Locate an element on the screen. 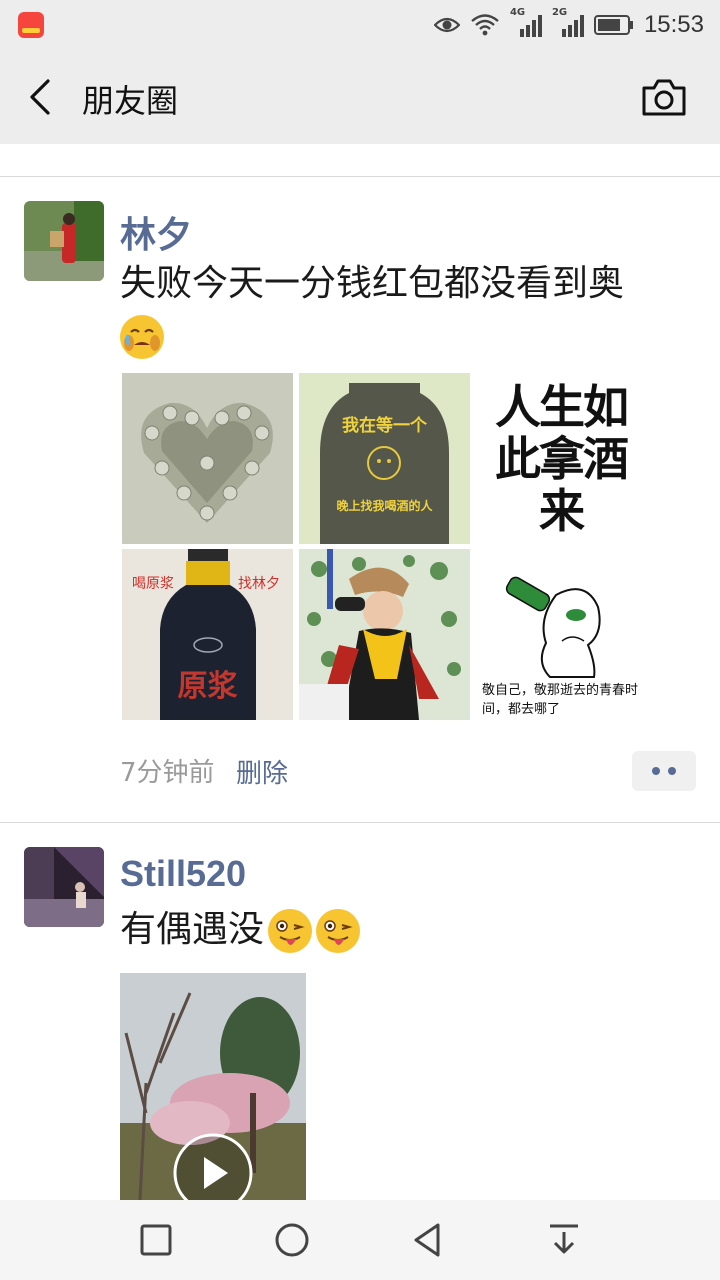 This screenshot has width=720, height=1280. recent-apps-icon is located at coordinates (156, 1240).